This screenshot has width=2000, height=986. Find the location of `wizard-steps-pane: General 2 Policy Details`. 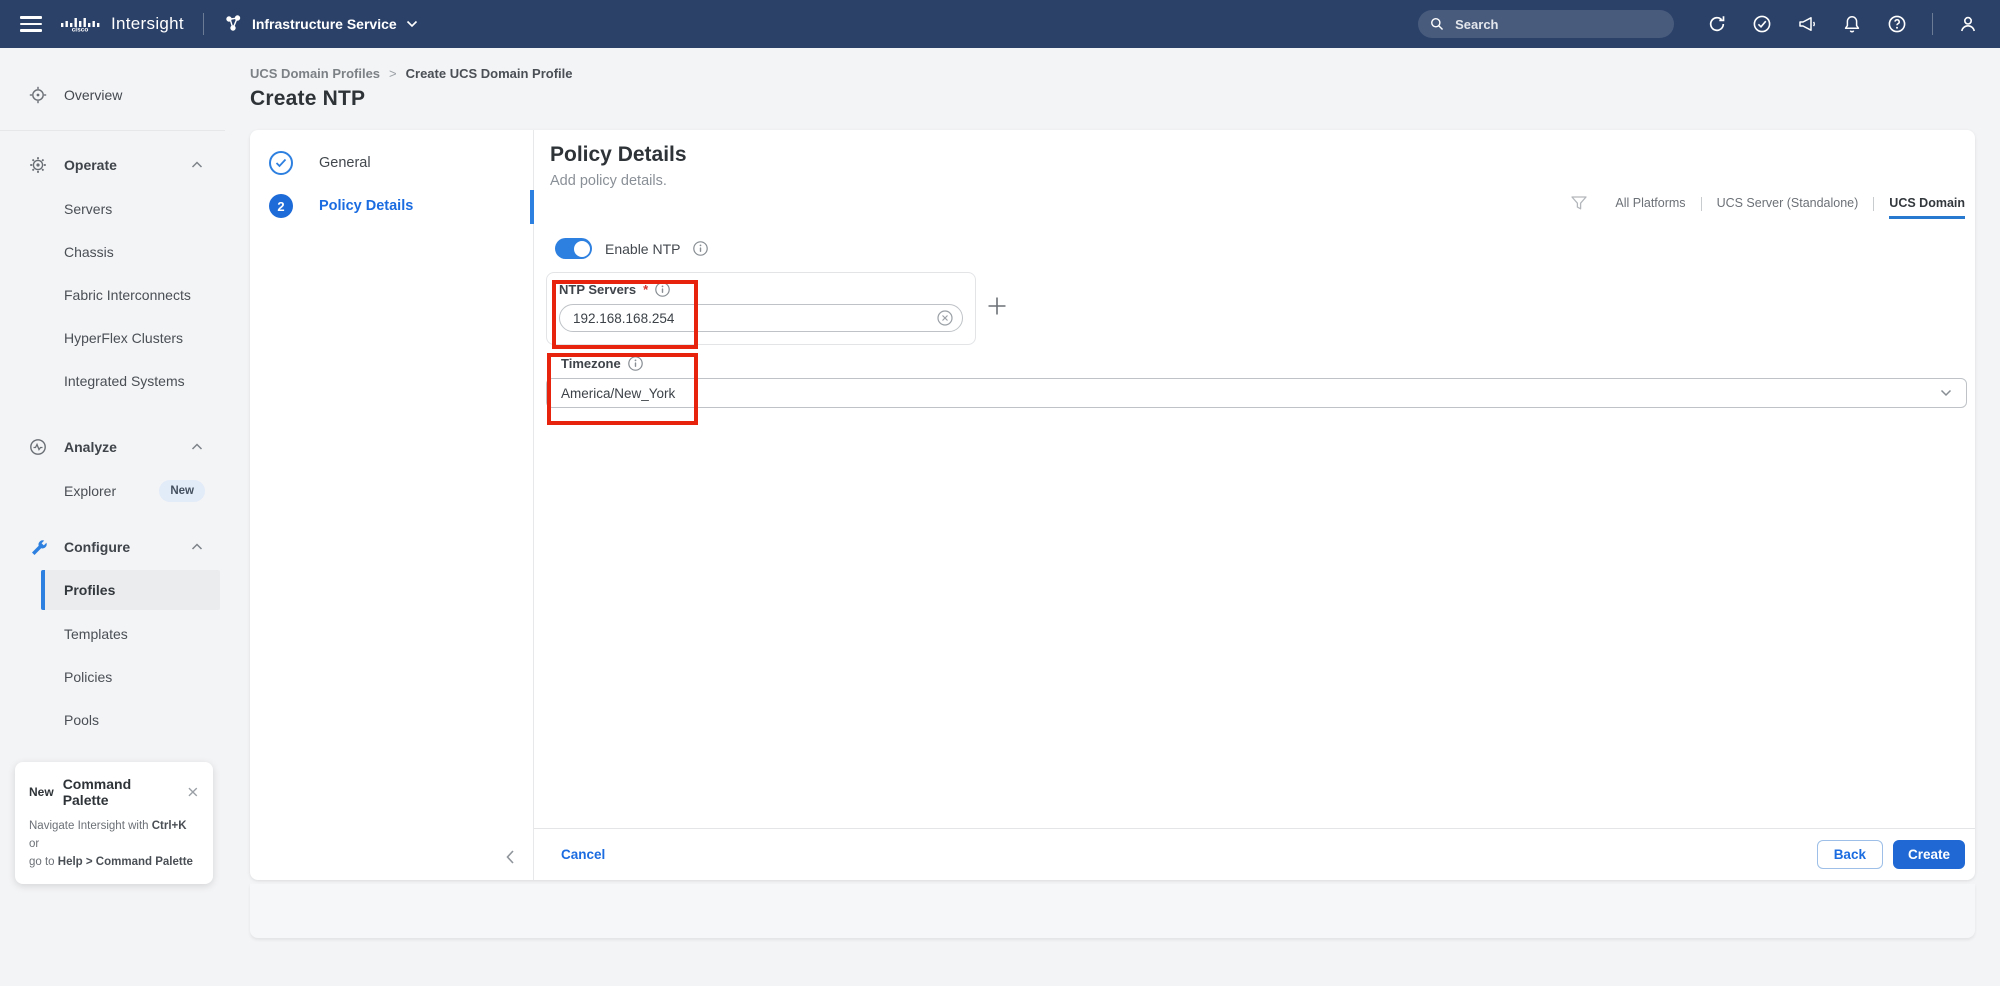

wizard-steps-pane: General 2 Policy Details is located at coordinates (392, 505).